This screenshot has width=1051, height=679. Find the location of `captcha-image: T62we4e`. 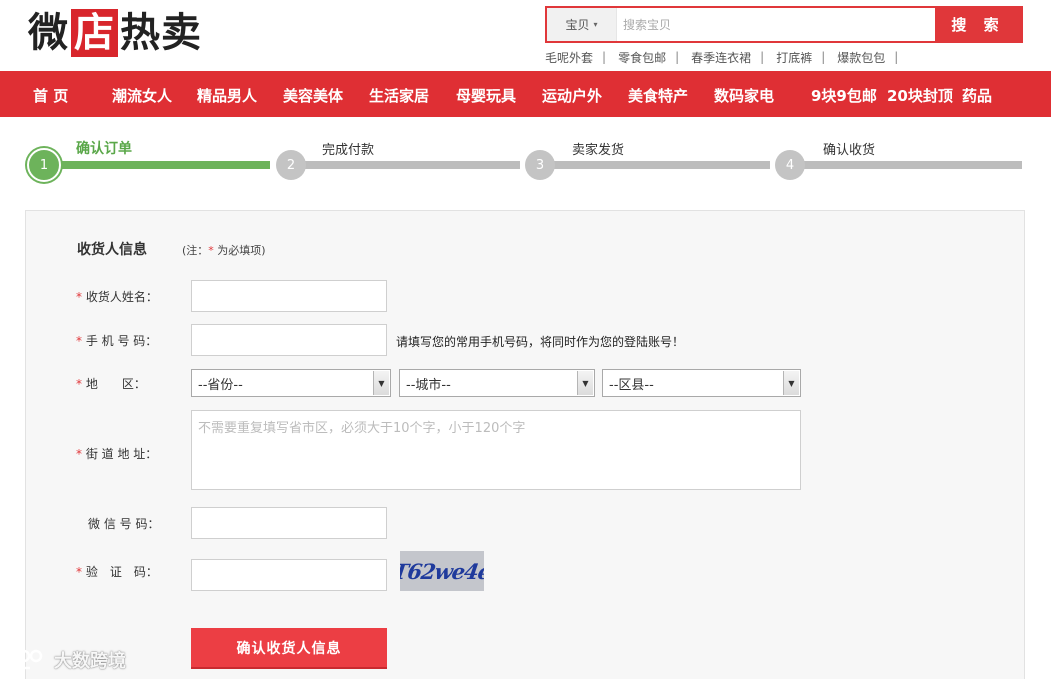

captcha-image: T62we4e is located at coordinates (442, 571).